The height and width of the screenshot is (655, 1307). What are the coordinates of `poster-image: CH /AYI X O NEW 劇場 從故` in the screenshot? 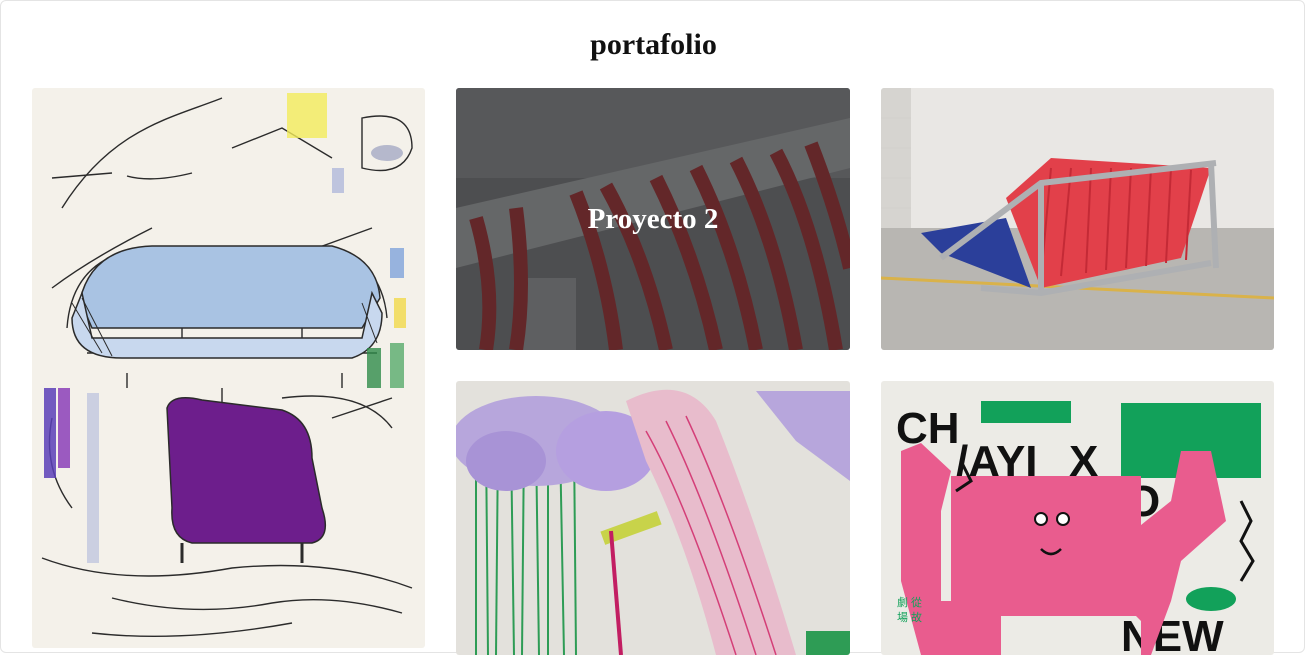 It's located at (1077, 518).